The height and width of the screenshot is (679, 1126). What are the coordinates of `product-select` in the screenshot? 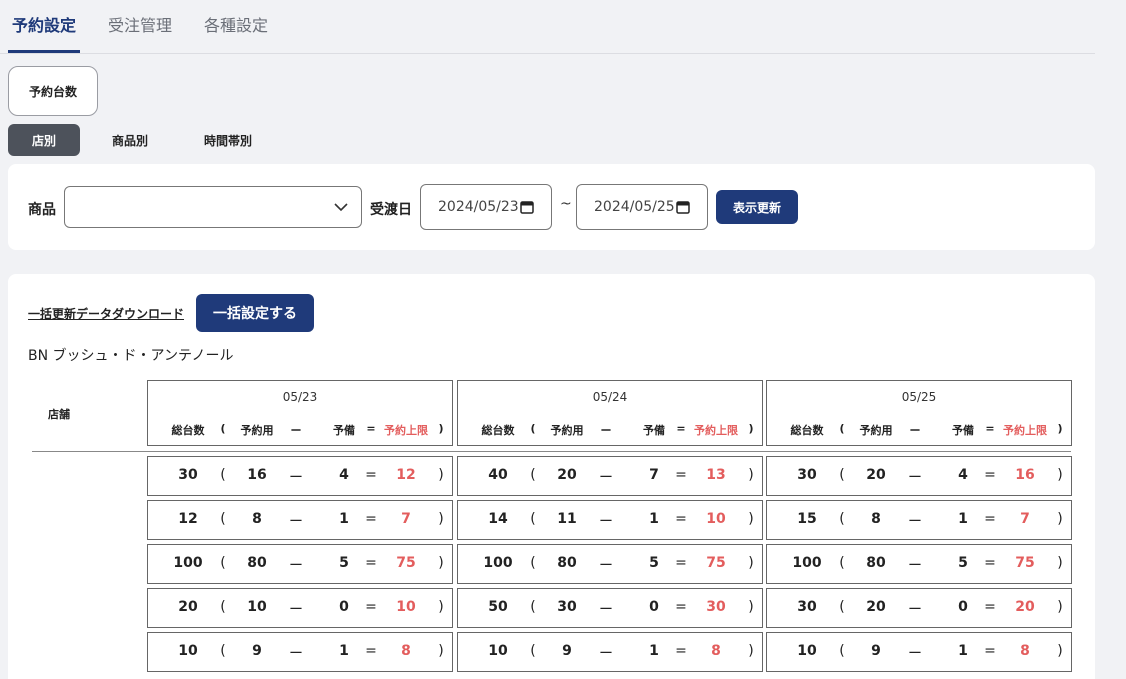 It's located at (213, 207).